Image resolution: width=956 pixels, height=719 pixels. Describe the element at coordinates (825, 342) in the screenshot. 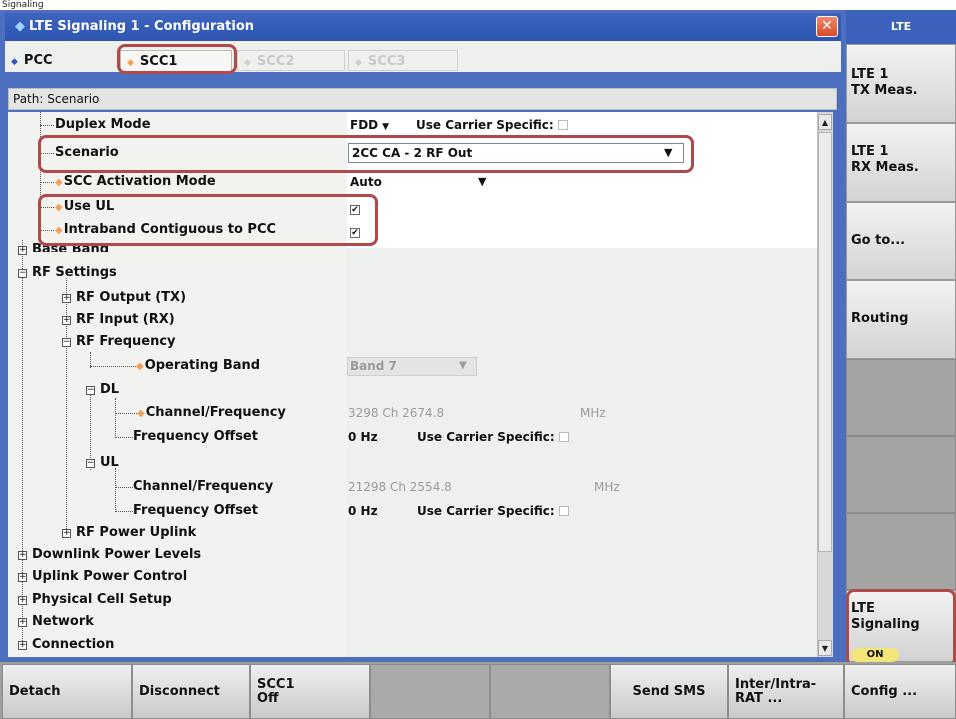

I see `scrollbar-thumb` at that location.